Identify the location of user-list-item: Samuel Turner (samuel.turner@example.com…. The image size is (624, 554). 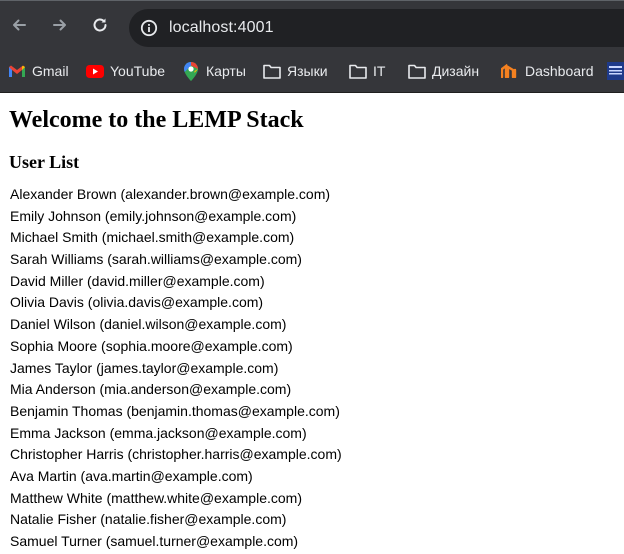
(154, 541).